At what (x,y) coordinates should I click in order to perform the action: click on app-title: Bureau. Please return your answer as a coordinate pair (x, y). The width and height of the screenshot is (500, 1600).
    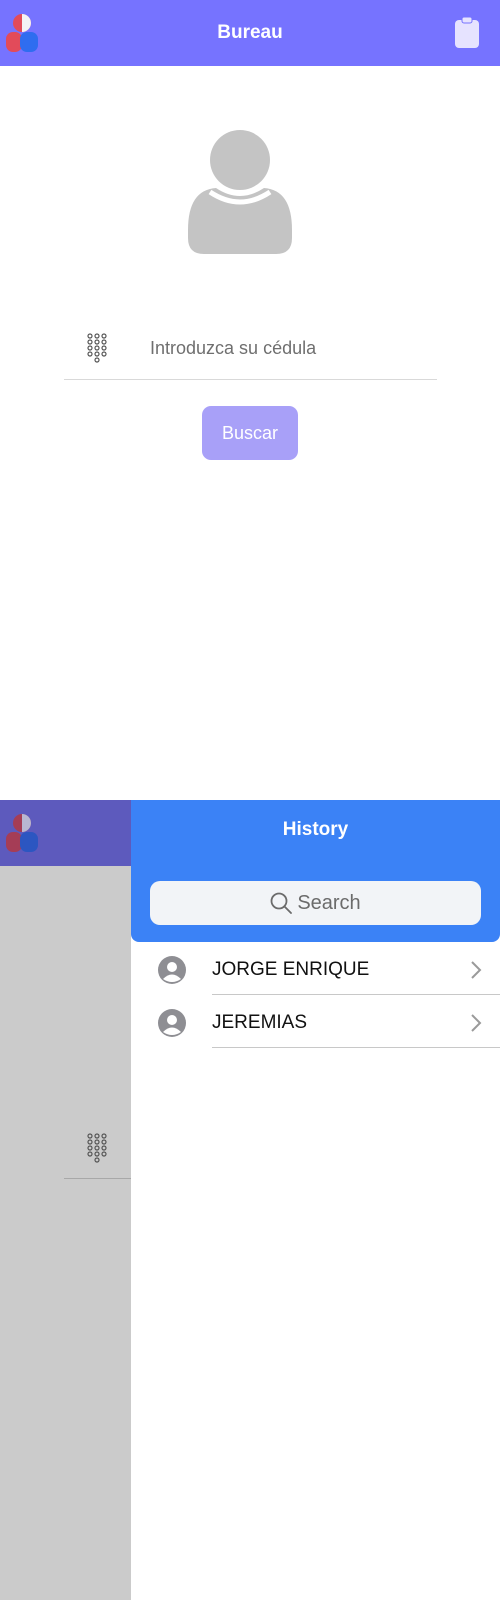
    Looking at the image, I should click on (250, 32).